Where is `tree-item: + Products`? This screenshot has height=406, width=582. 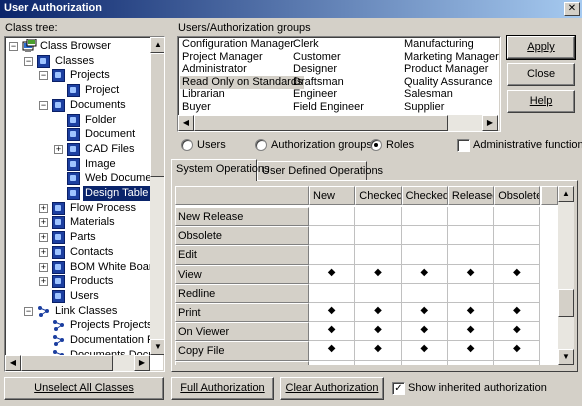
tree-item: + Products is located at coordinates (77, 281).